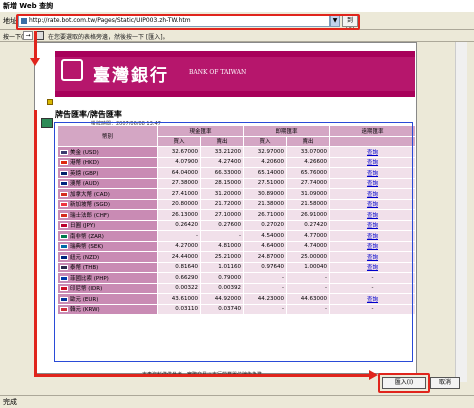 This screenshot has height=408, width=474. What do you see at coordinates (237, 6) in the screenshot?
I see `window-title: 新增 Web 查詢` at bounding box center [237, 6].